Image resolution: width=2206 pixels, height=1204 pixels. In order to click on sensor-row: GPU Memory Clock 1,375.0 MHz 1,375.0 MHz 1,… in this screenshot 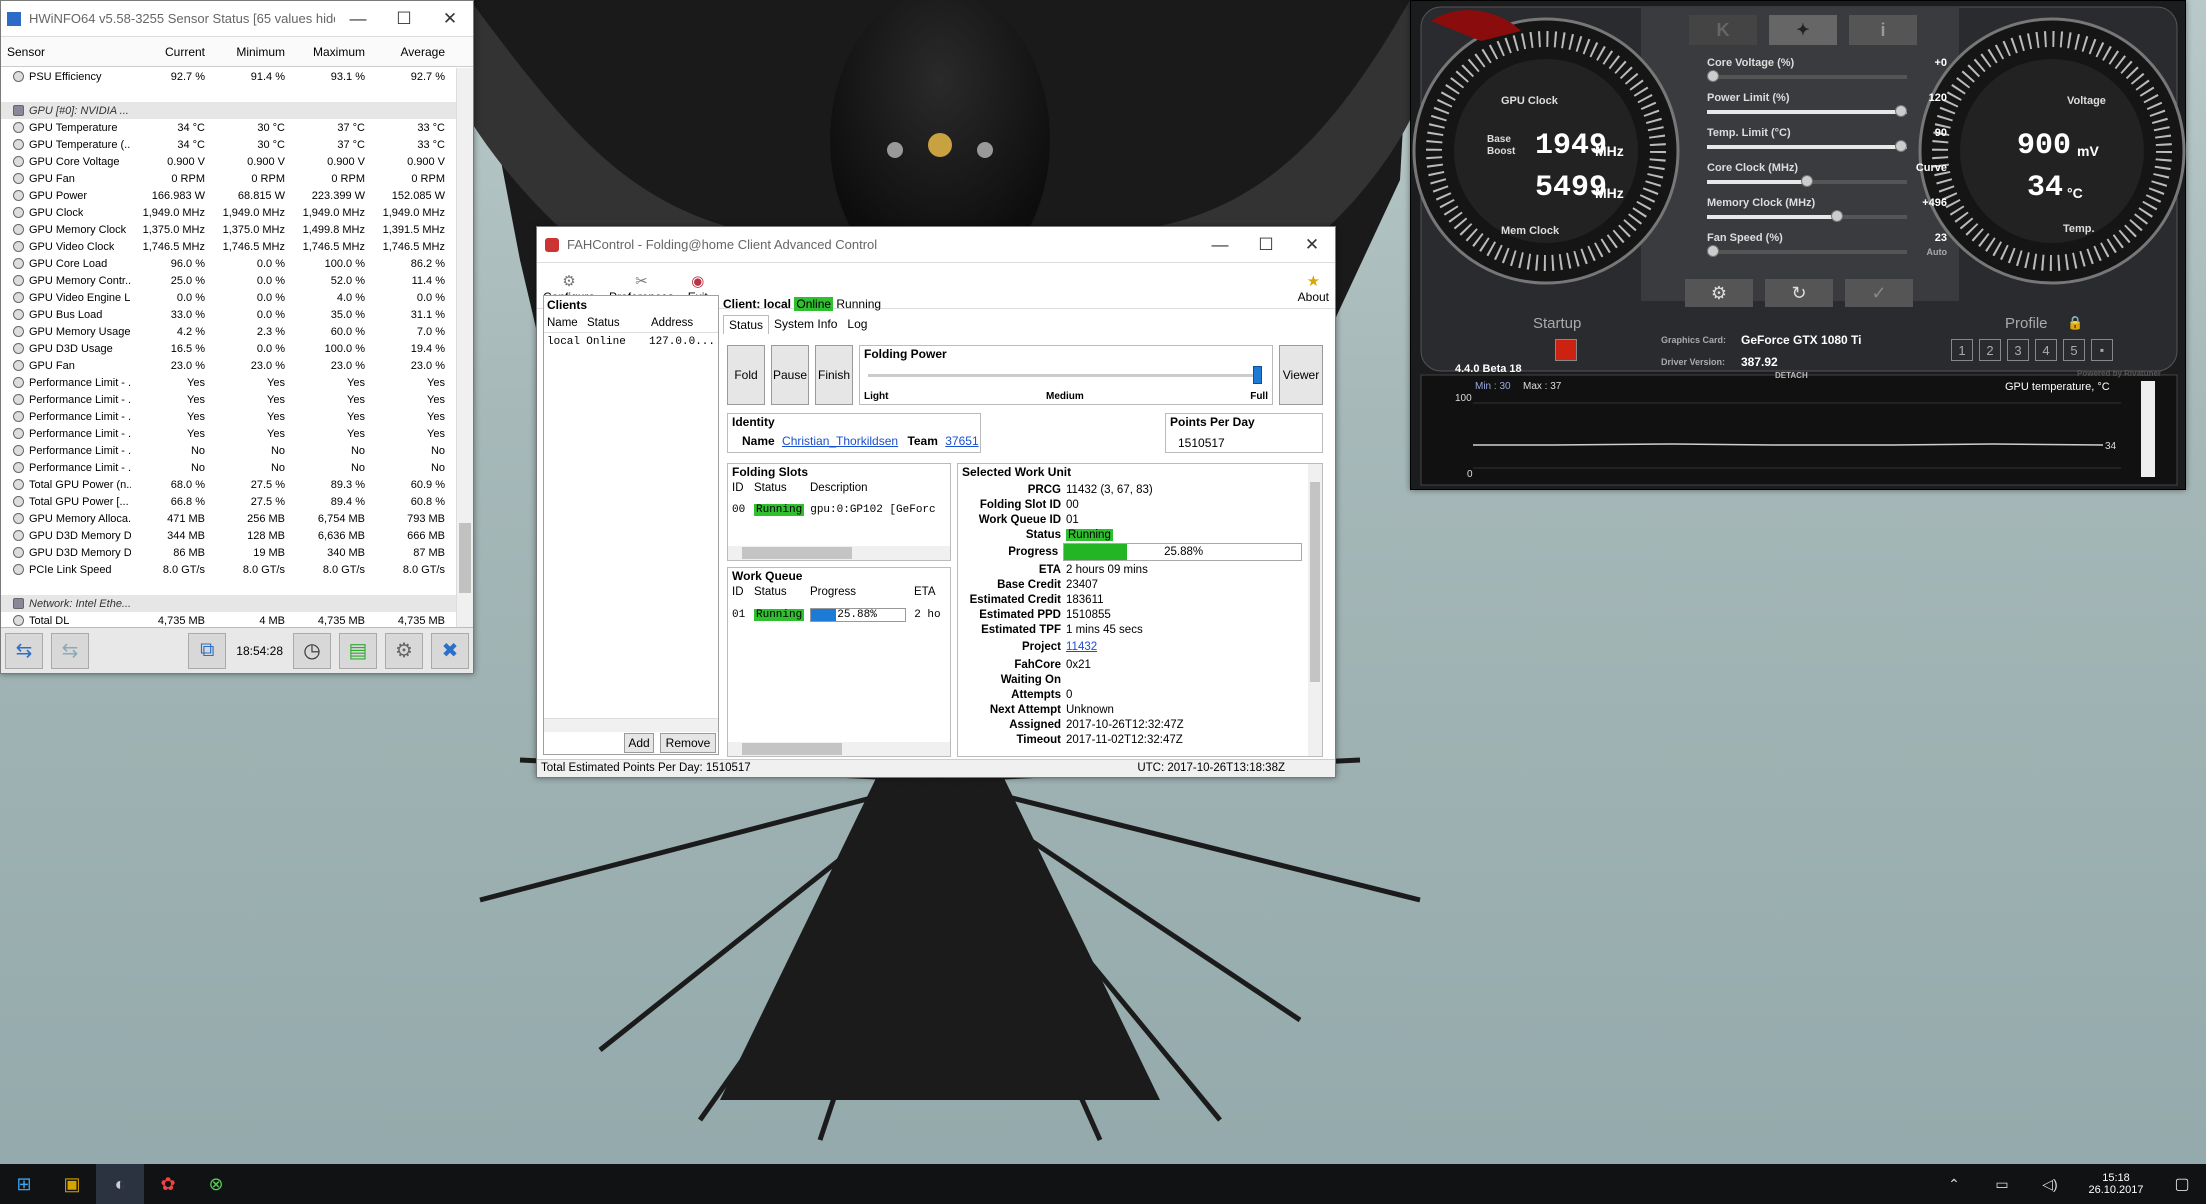, I will do `click(229, 229)`.